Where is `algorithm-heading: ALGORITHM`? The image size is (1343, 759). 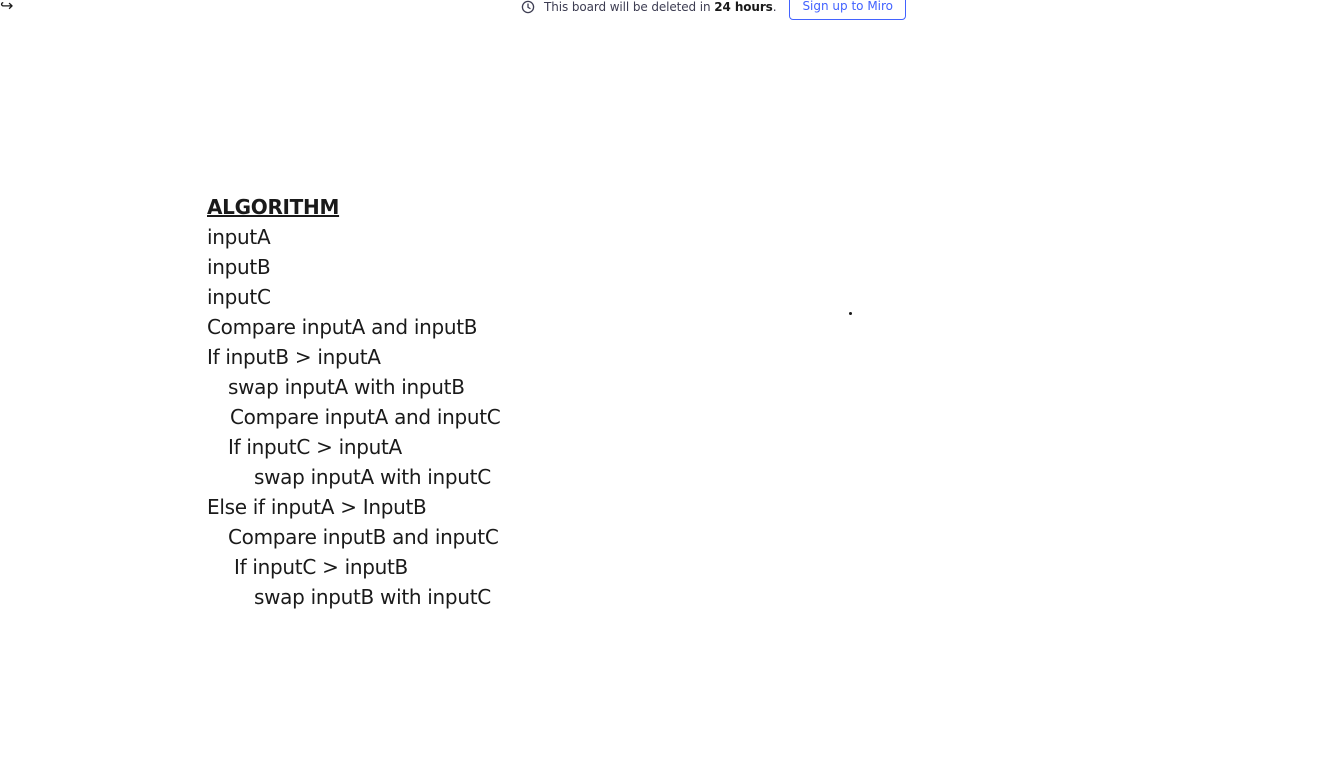 algorithm-heading: ALGORITHM is located at coordinates (273, 207).